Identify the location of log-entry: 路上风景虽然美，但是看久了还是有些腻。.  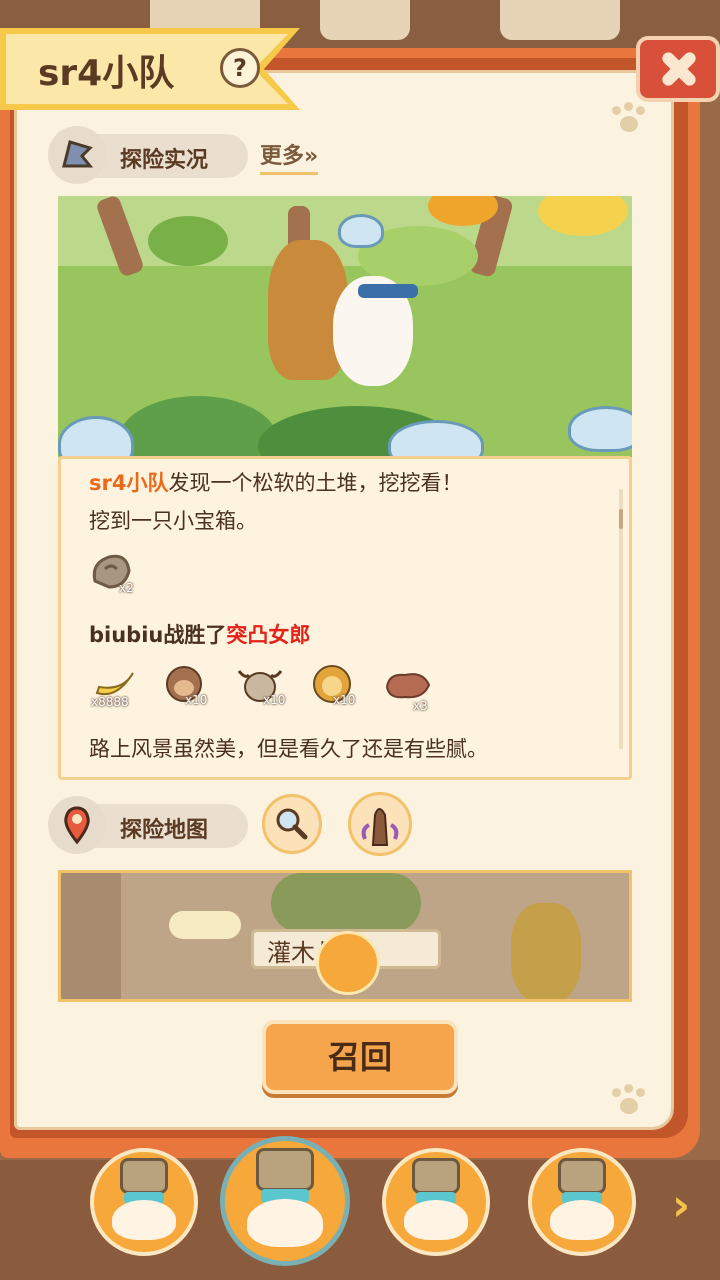
(288, 749).